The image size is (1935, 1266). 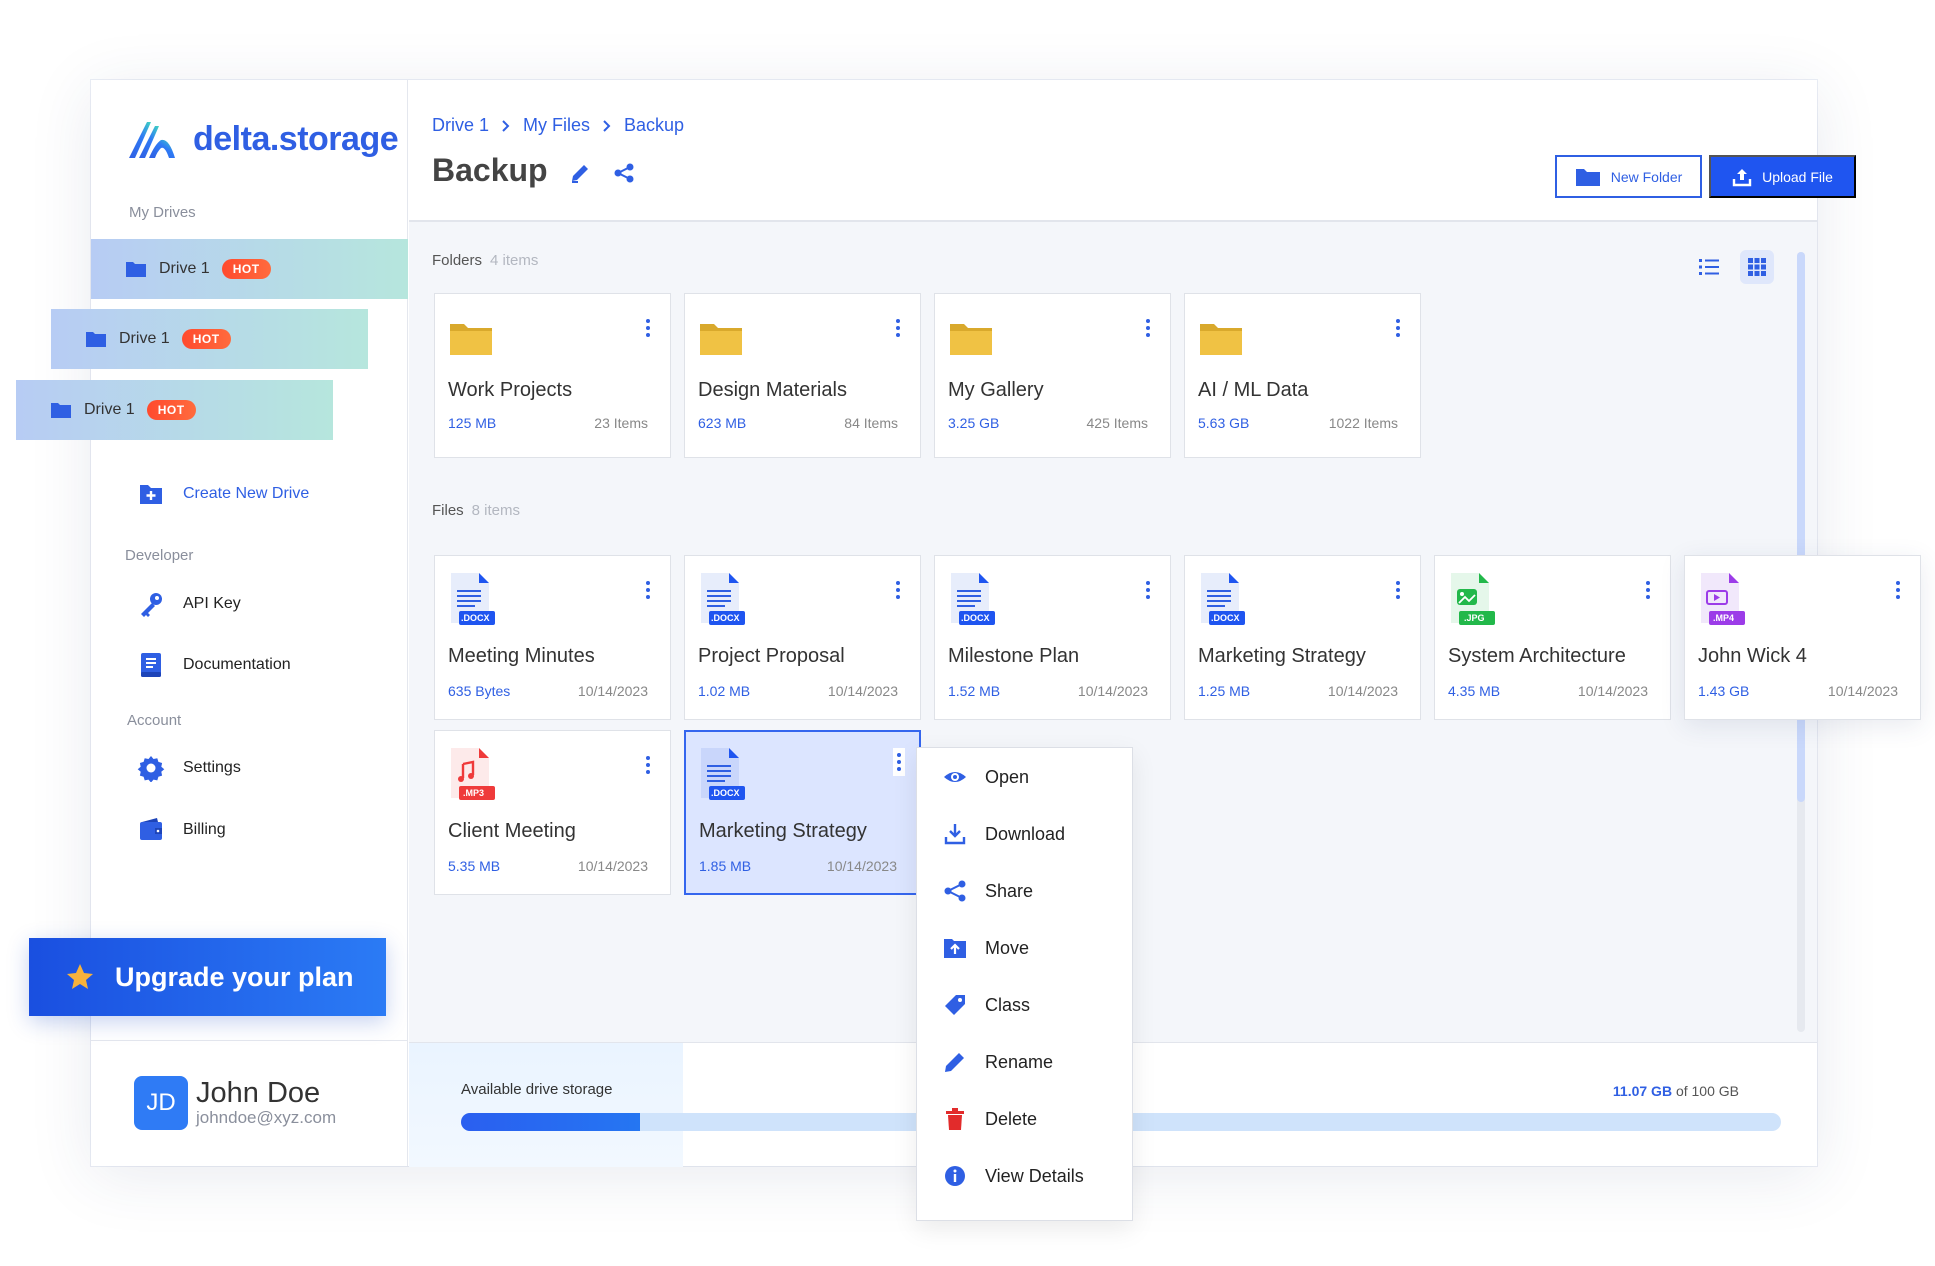 What do you see at coordinates (552, 812) in the screenshot?
I see `file-card: .MP3 Client Meeting 5.35 MB 10/14/2023` at bounding box center [552, 812].